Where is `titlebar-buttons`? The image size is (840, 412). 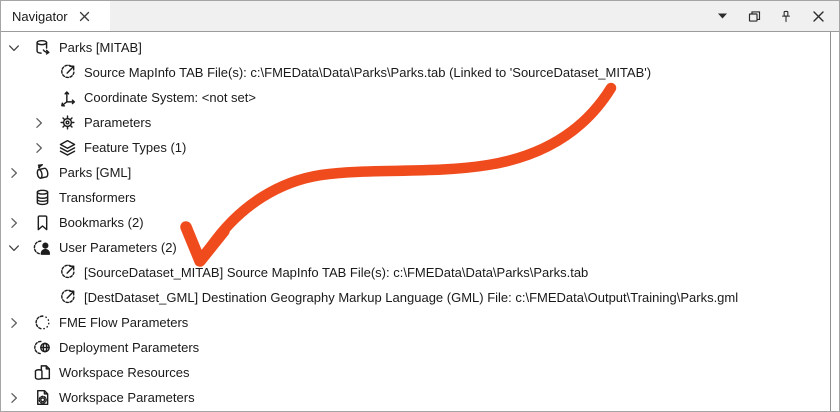
titlebar-buttons is located at coordinates (776, 16).